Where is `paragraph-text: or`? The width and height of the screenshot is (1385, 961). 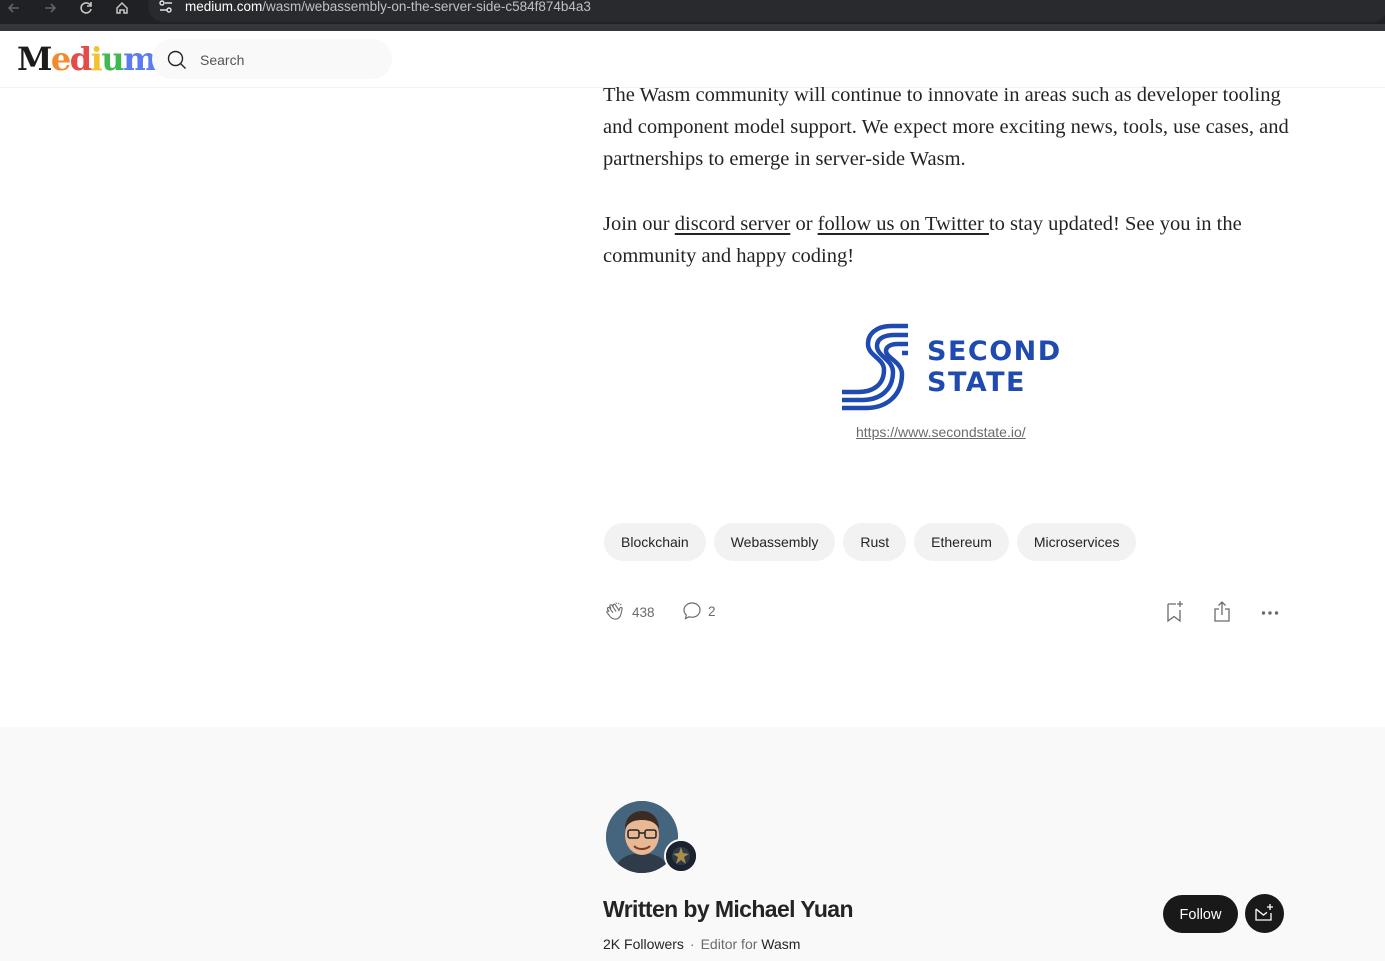 paragraph-text: or is located at coordinates (804, 224).